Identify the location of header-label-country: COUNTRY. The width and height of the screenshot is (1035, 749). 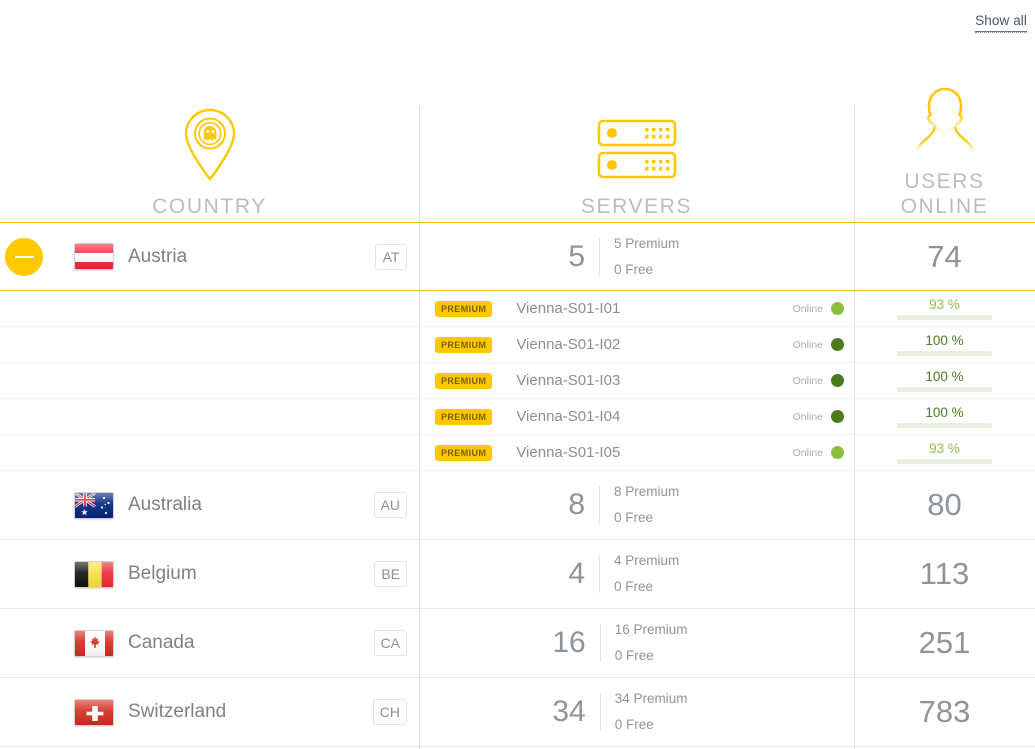
(209, 206).